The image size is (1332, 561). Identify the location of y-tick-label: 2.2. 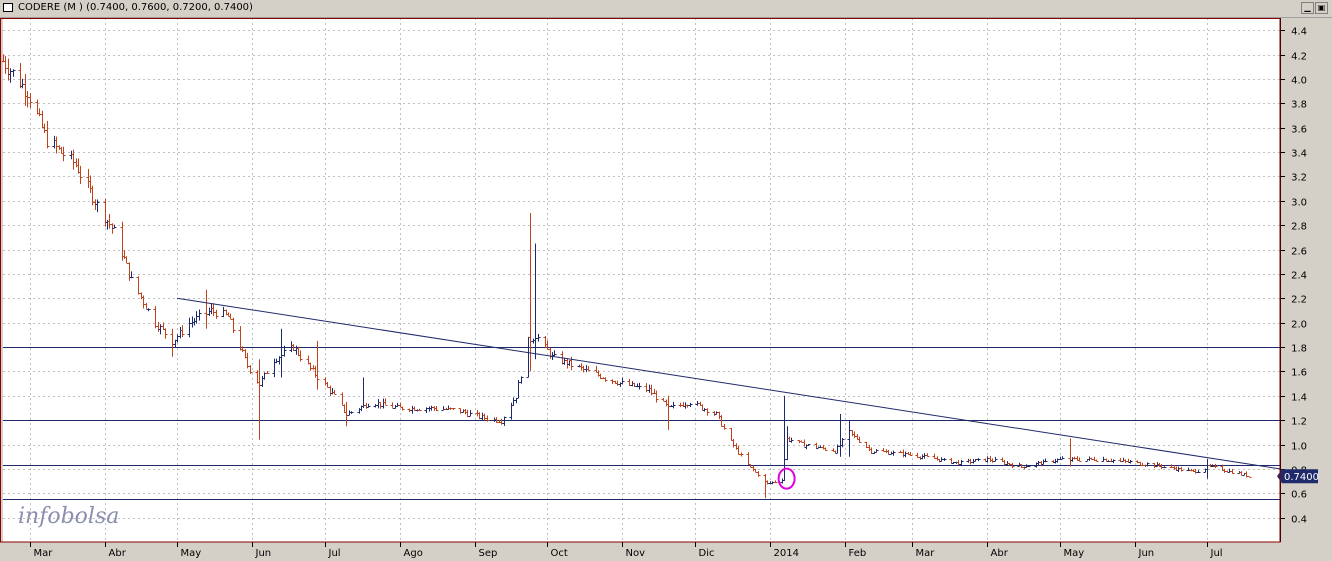
(1299, 300).